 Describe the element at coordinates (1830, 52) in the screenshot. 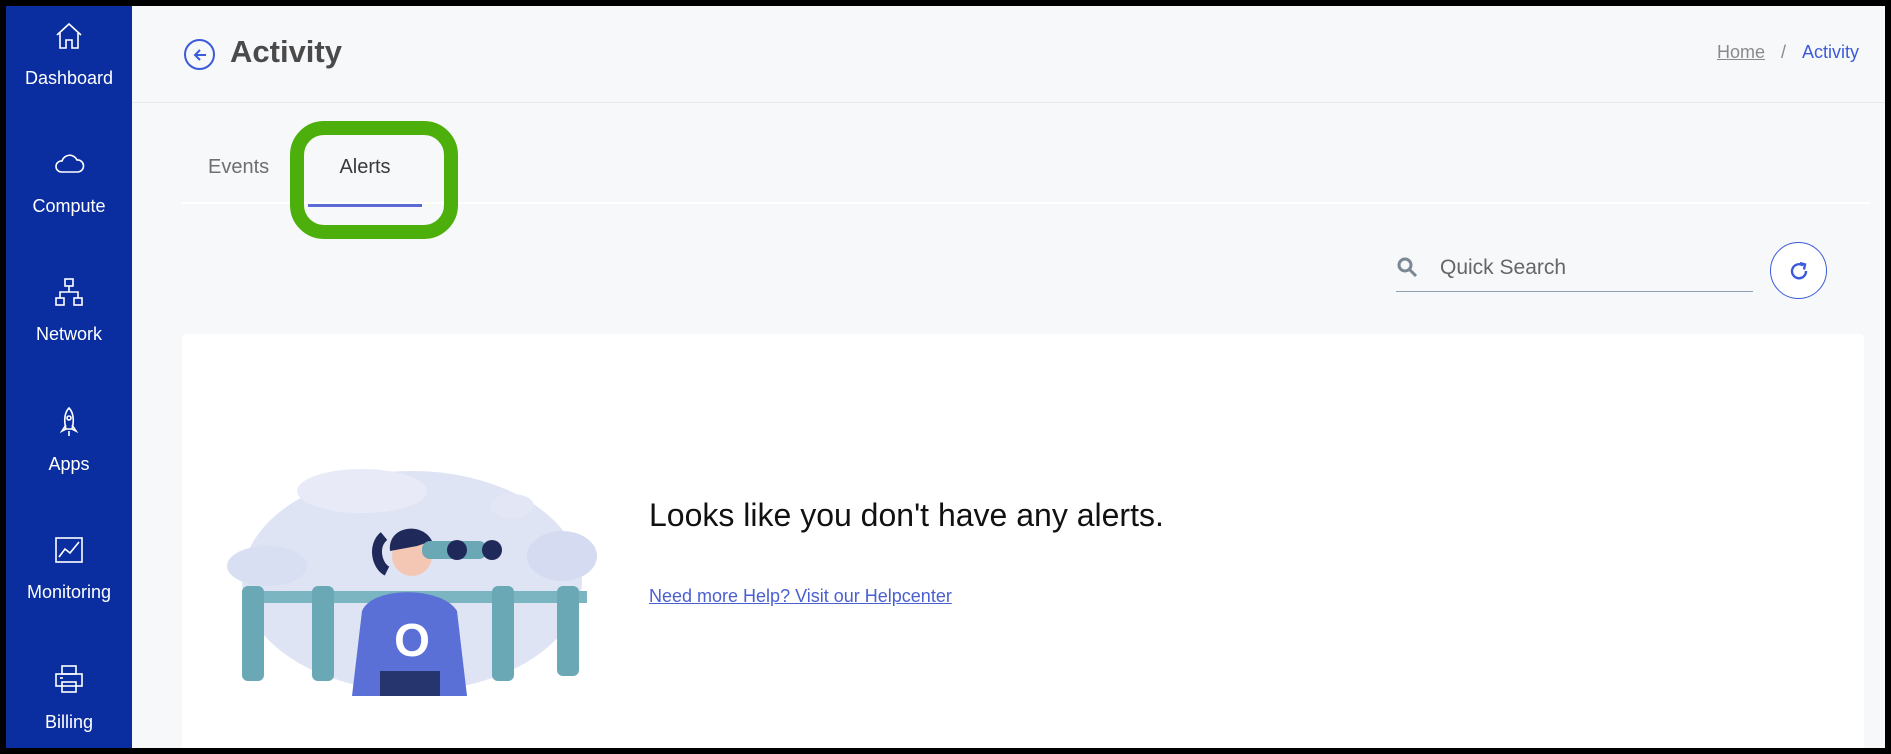

I see `breadcrumb-current: Activity` at that location.